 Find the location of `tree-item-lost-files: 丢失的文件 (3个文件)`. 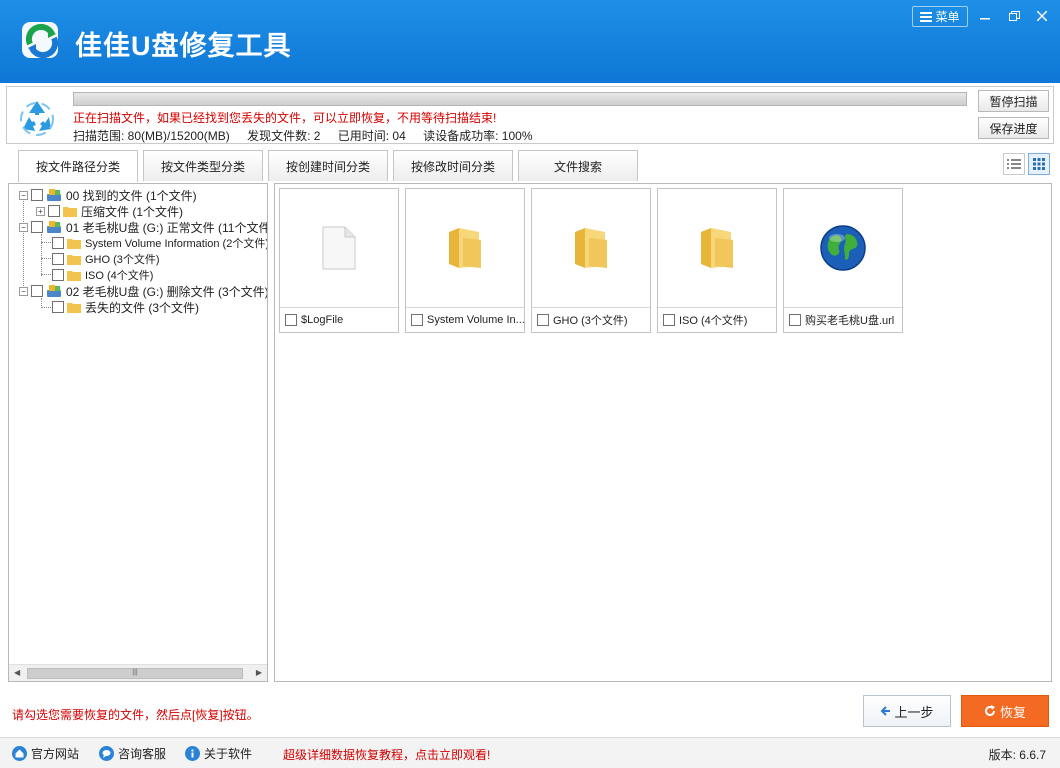

tree-item-lost-files: 丢失的文件 (3个文件) is located at coordinates (125, 307).